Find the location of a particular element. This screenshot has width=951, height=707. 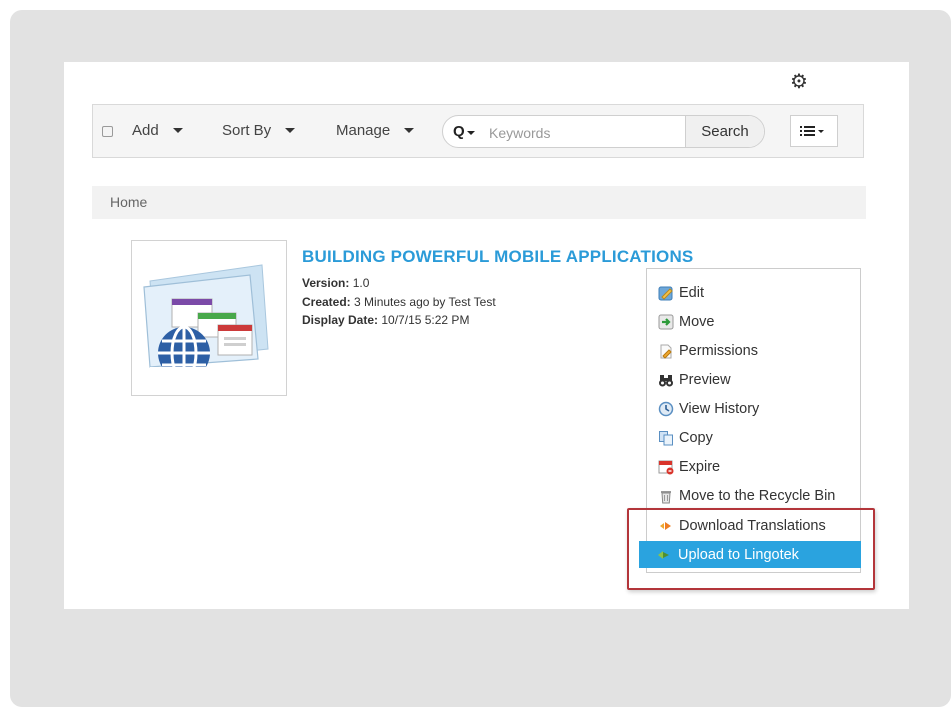

menu-item-recycle-bin: Move to the Recycle Bin is located at coordinates (759, 495).